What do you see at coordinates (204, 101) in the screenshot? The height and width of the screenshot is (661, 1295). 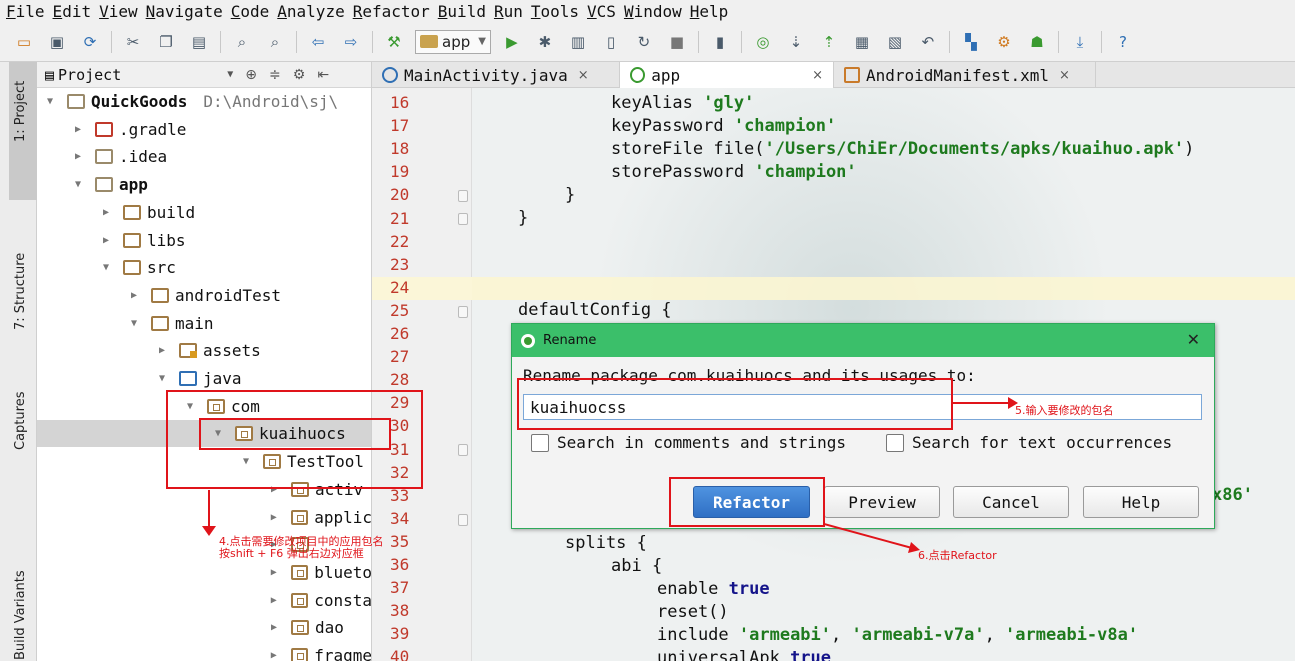 I see `tree-item: ▼ QuickGoods D:\Android\sj\` at bounding box center [204, 101].